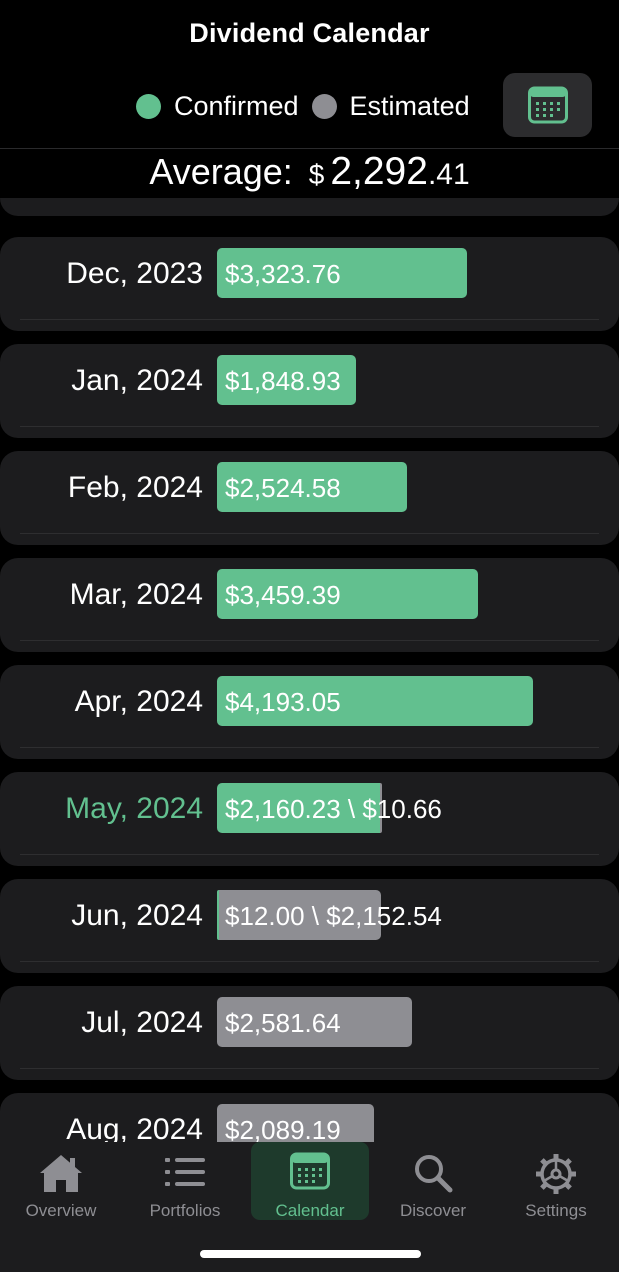 The image size is (619, 1272). I want to click on month-amount: $4,193.05, so click(283, 702).